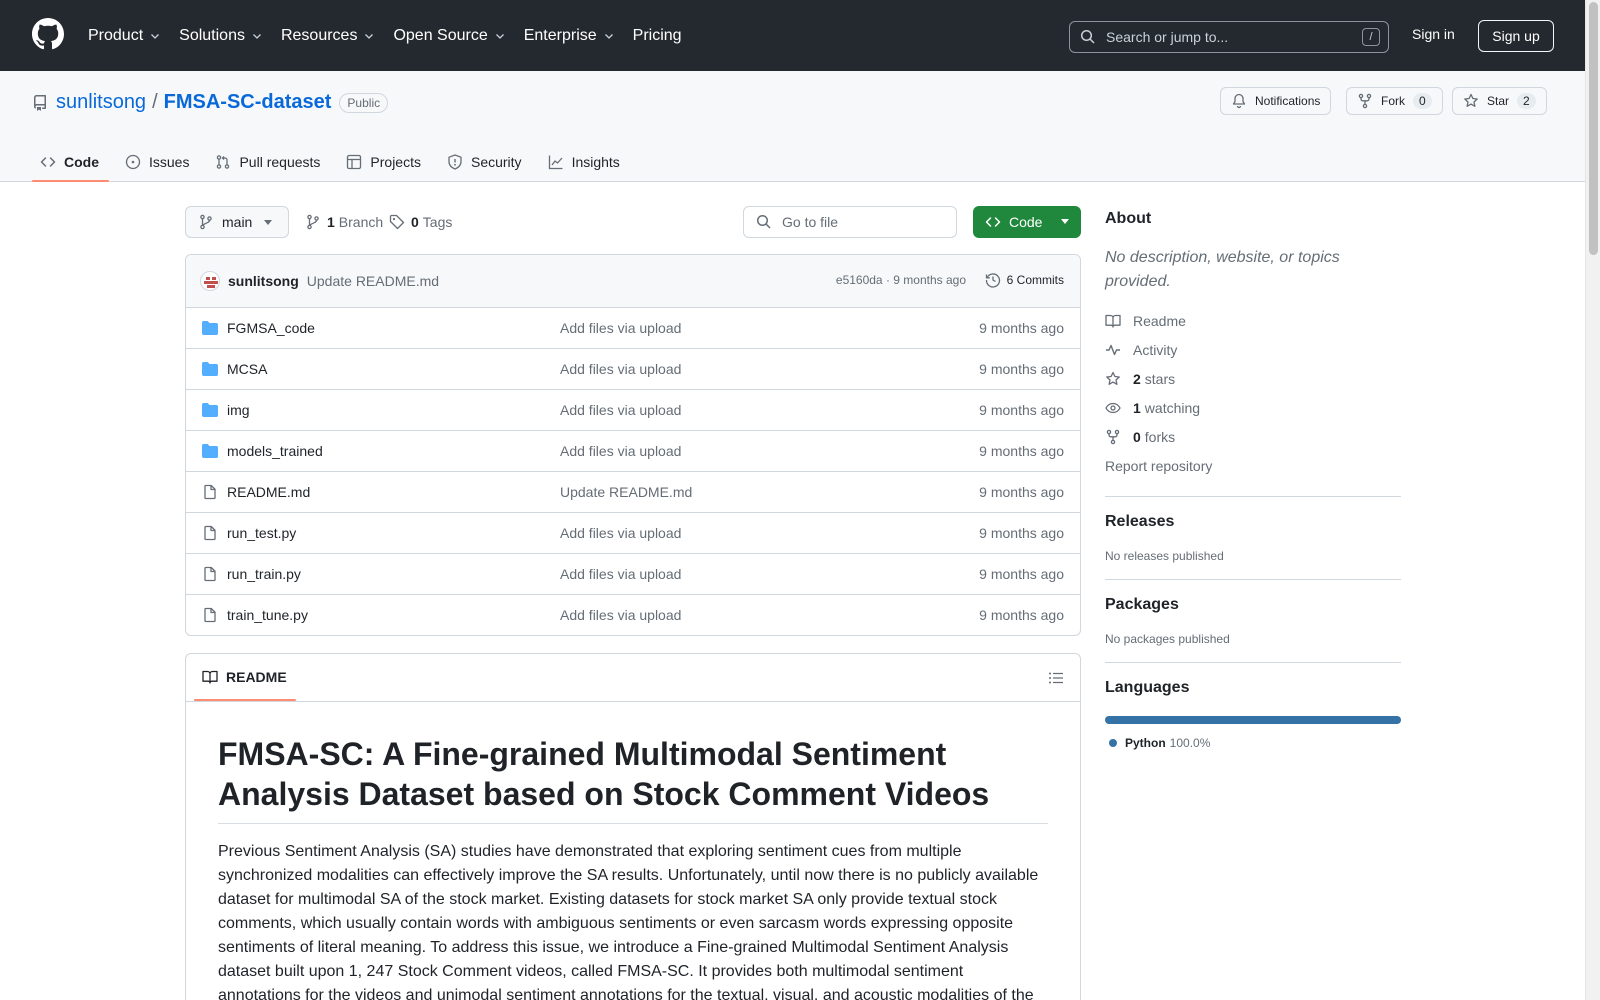 The image size is (1600, 1000). Describe the element at coordinates (1113, 407) in the screenshot. I see `eye-icon` at that location.